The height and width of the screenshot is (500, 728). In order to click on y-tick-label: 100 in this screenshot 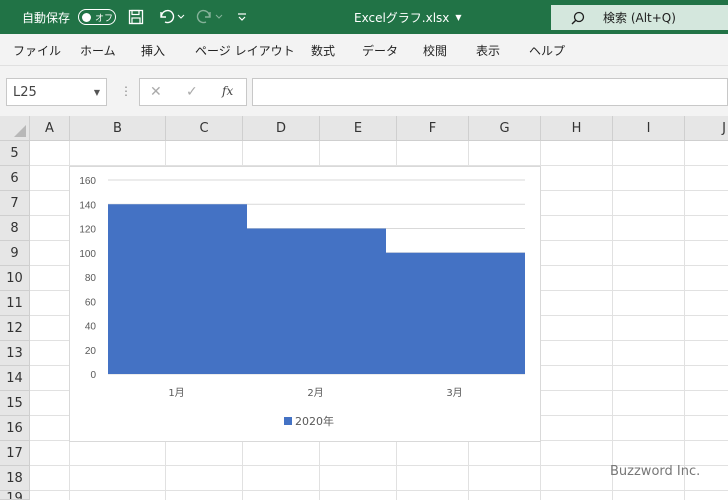, I will do `click(87, 254)`.